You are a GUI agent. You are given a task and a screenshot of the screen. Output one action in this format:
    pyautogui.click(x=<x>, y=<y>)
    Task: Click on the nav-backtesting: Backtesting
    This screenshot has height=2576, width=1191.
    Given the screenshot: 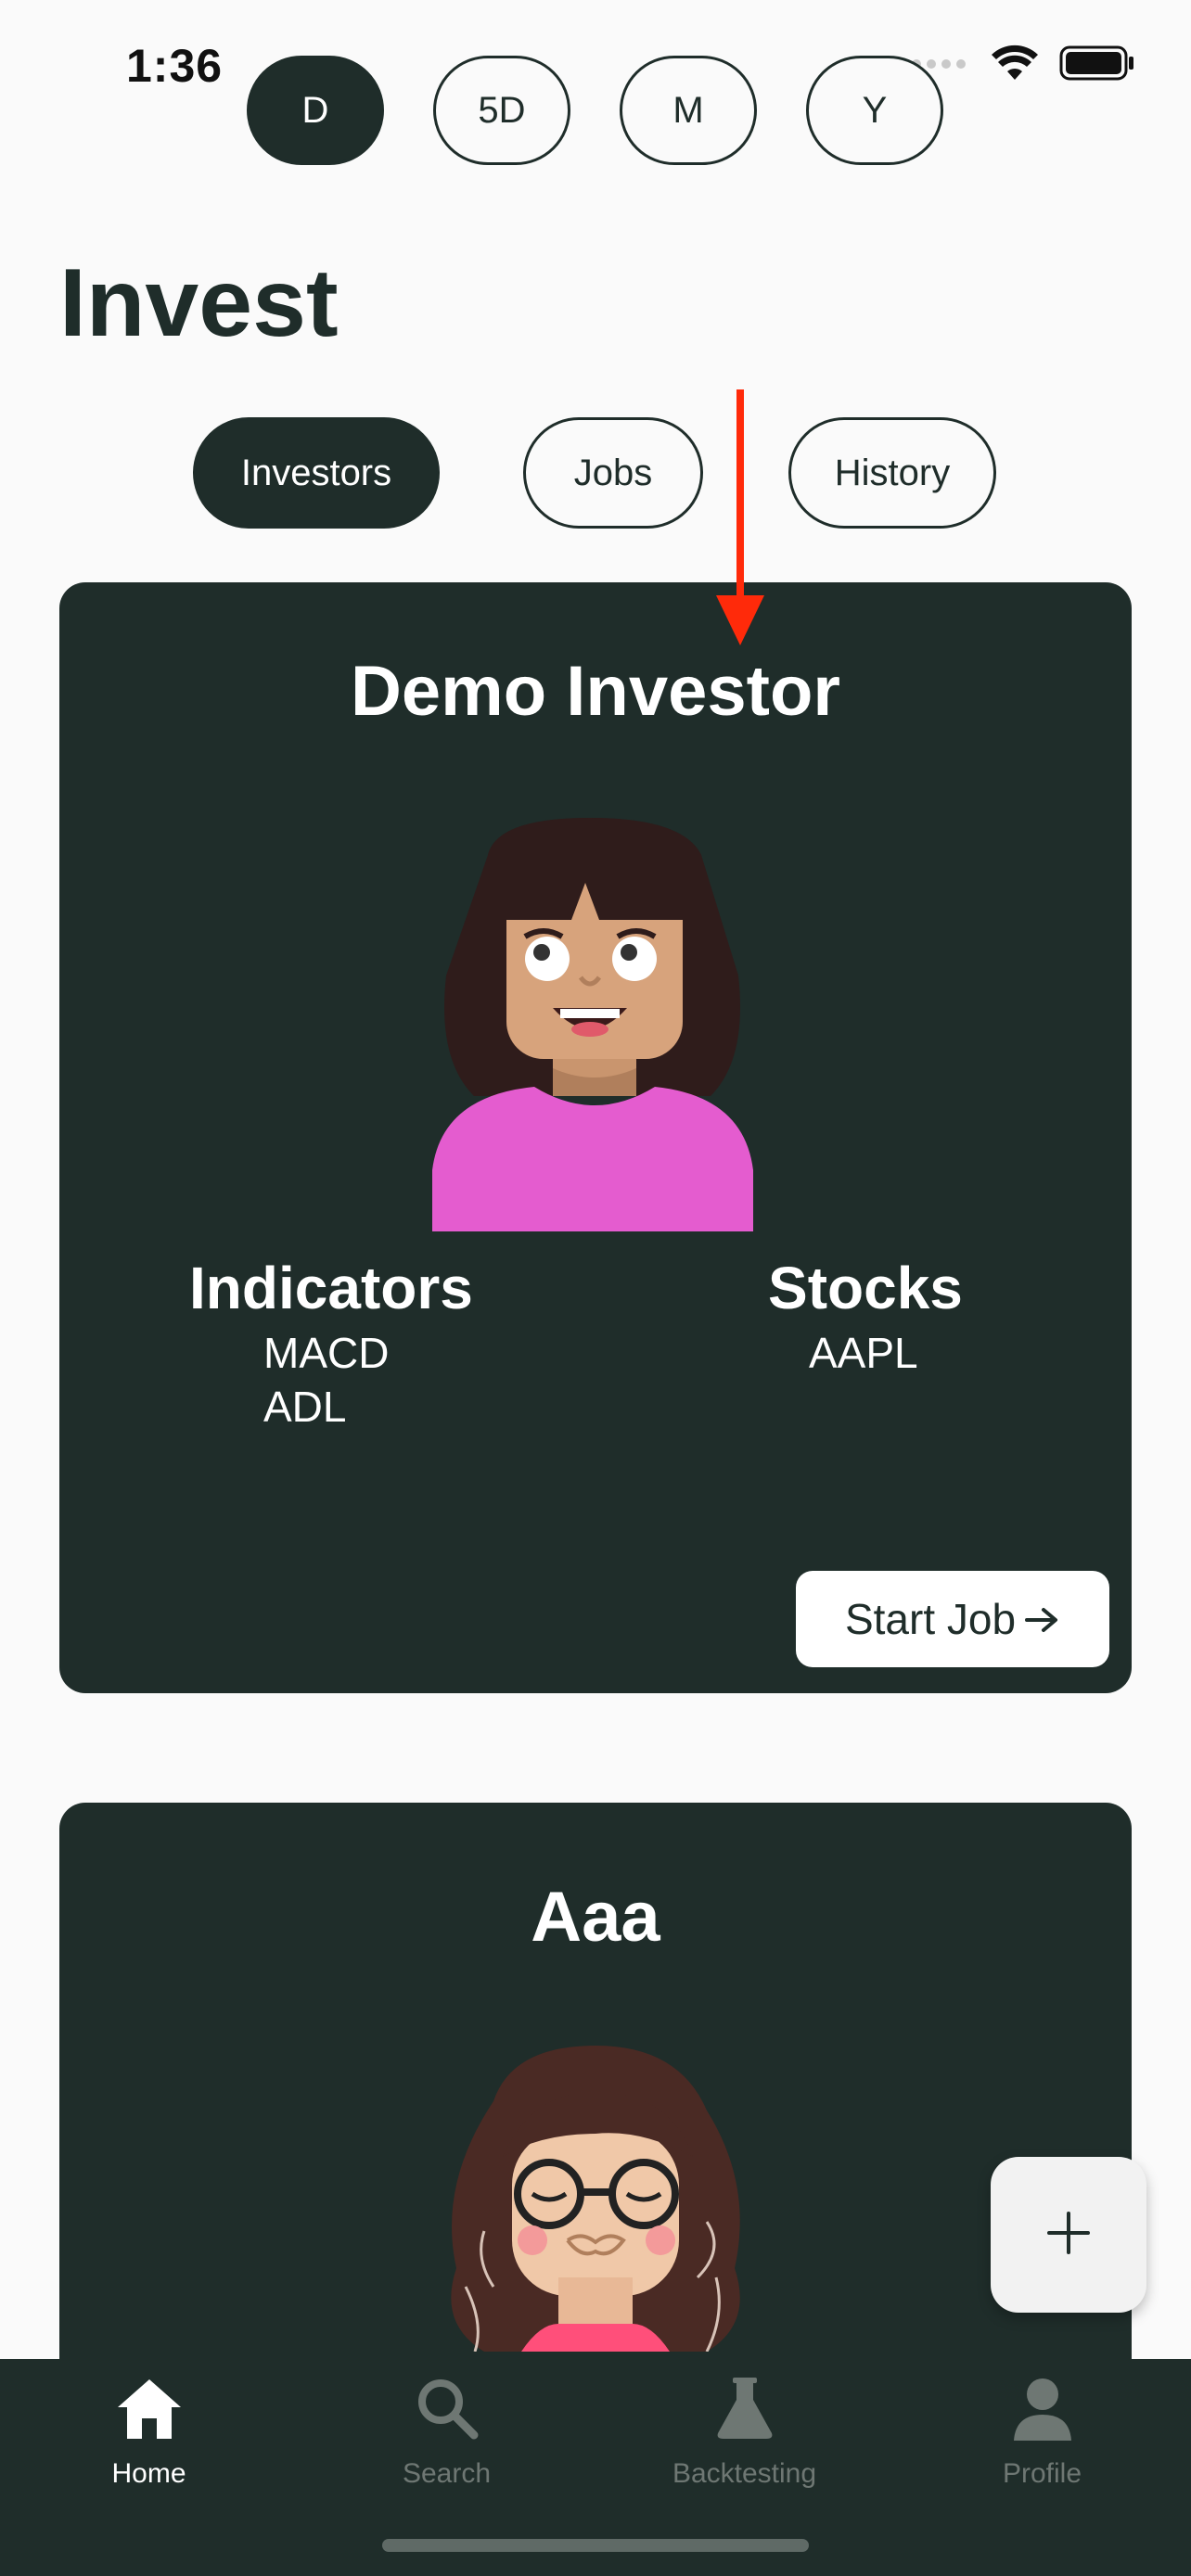 What is the action you would take?
    pyautogui.click(x=744, y=2451)
    